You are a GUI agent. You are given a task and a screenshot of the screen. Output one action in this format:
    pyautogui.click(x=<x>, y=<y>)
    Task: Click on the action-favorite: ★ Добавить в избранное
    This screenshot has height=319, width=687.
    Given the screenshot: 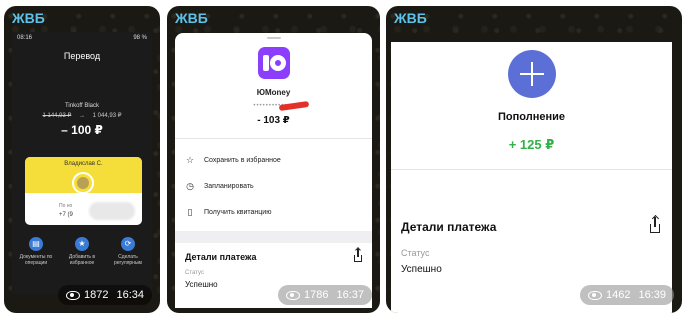 What is the action you would take?
    pyautogui.click(x=82, y=251)
    